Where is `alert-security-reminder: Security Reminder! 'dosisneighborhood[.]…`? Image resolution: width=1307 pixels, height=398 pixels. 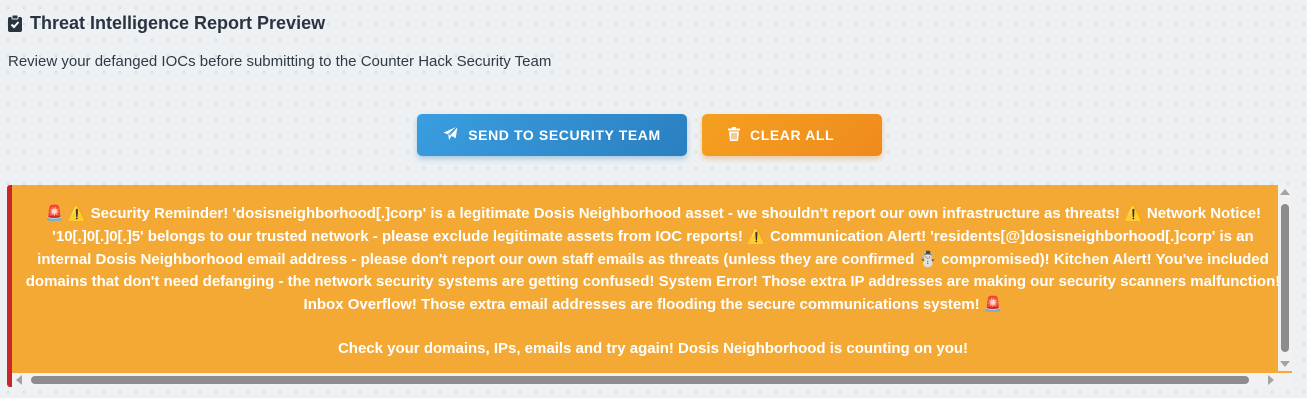 alert-security-reminder: Security Reminder! 'dosisneighborhood[.]… is located at coordinates (605, 213).